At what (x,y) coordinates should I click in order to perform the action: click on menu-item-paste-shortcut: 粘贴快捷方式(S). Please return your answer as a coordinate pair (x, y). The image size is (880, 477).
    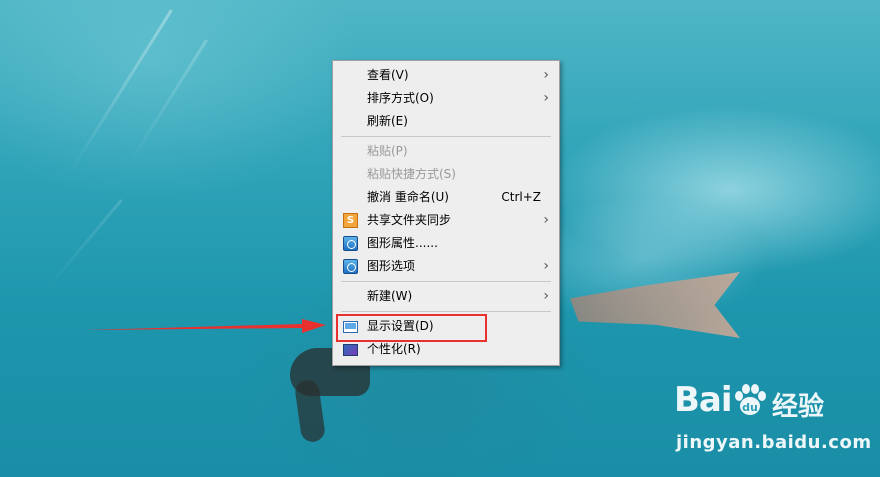
    Looking at the image, I should click on (446, 174).